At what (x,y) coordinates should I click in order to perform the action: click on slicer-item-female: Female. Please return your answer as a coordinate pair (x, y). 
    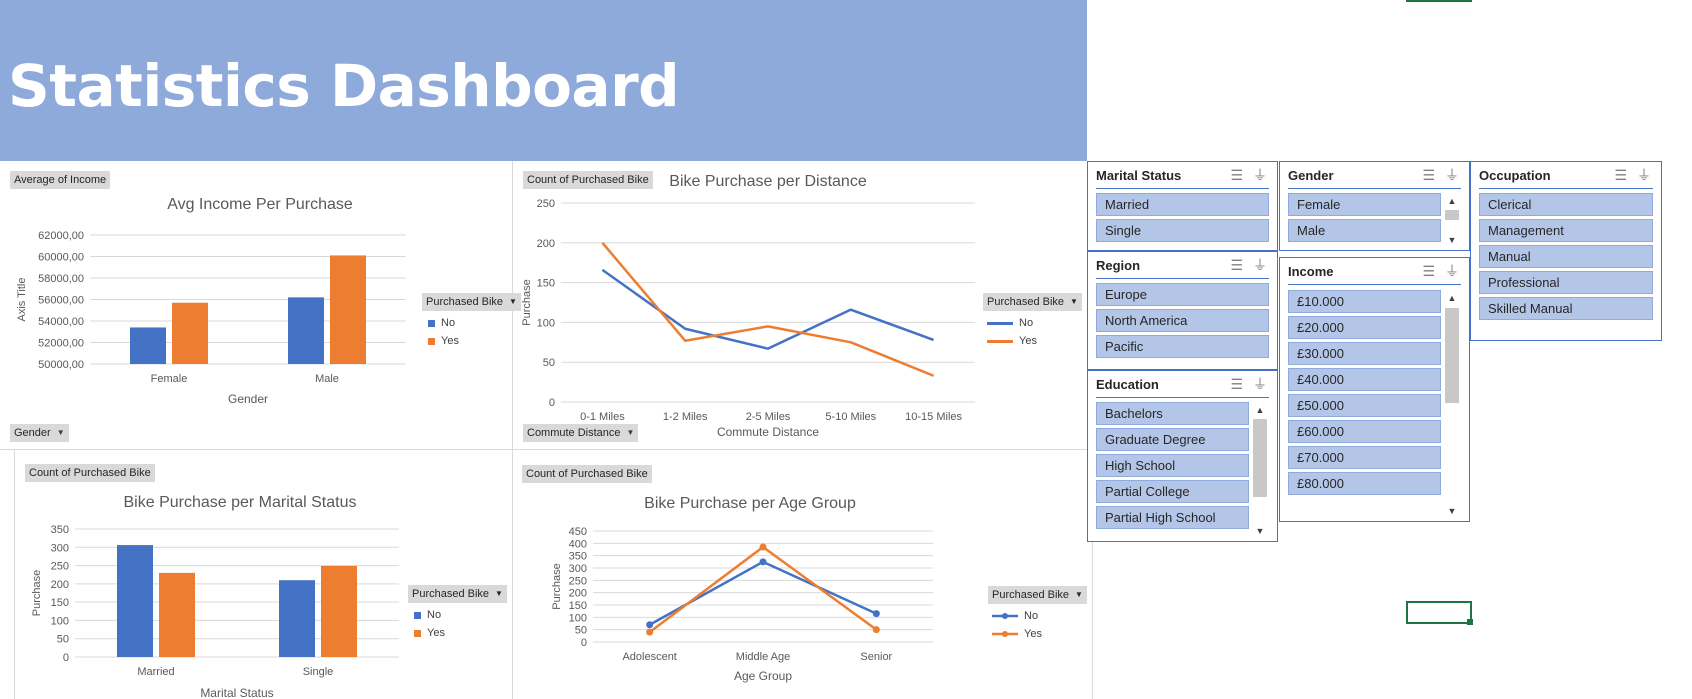
    Looking at the image, I should click on (1364, 204).